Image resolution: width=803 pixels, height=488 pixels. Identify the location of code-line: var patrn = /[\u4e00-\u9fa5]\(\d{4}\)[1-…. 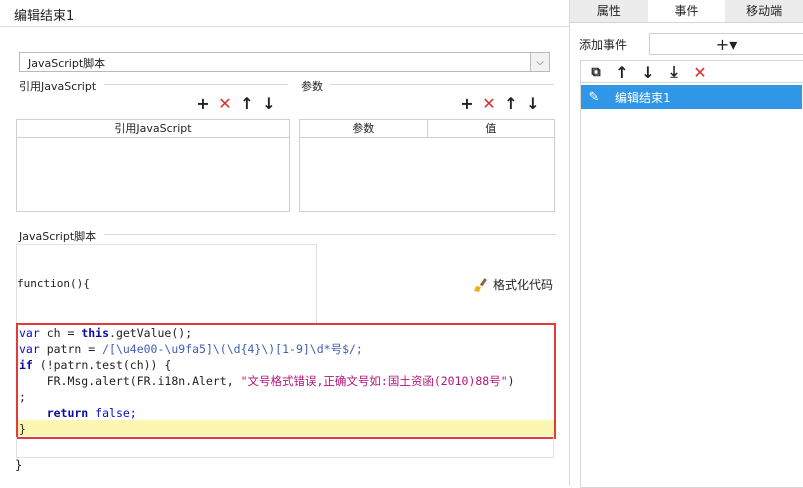
(191, 349).